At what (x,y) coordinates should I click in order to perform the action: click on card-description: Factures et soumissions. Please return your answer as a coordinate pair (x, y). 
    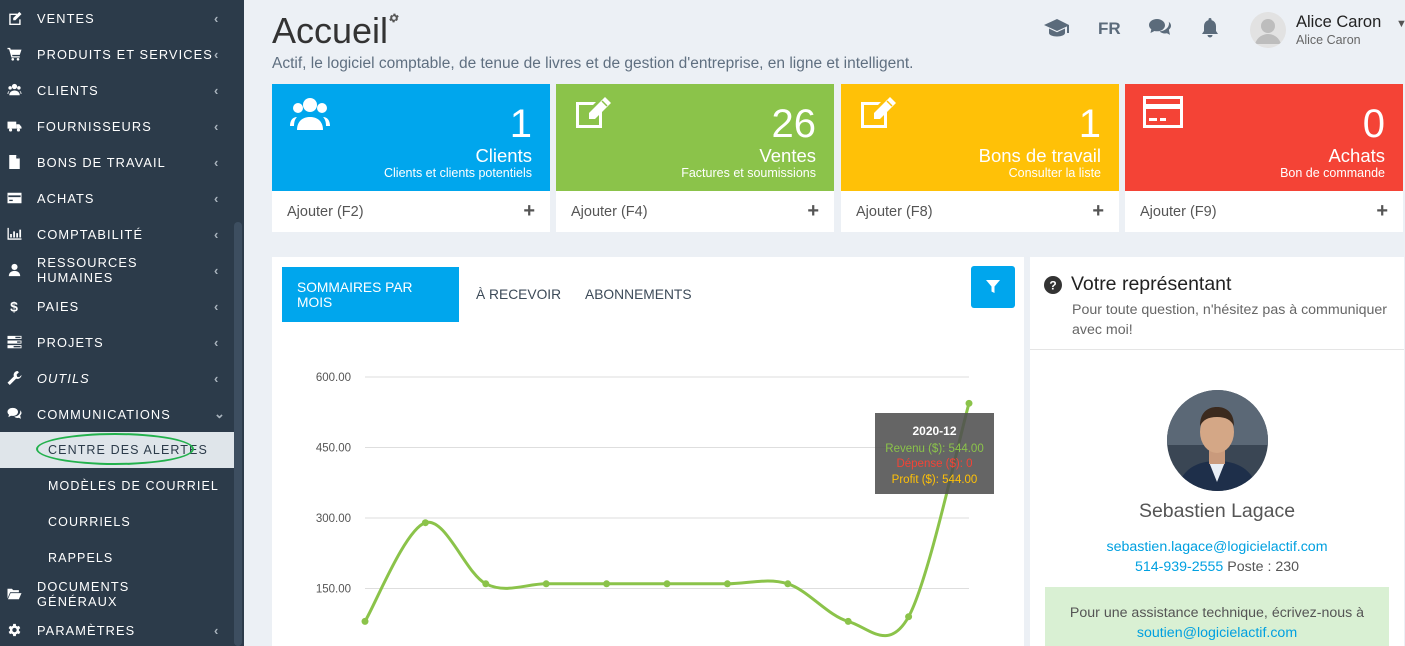
    Looking at the image, I should click on (748, 173).